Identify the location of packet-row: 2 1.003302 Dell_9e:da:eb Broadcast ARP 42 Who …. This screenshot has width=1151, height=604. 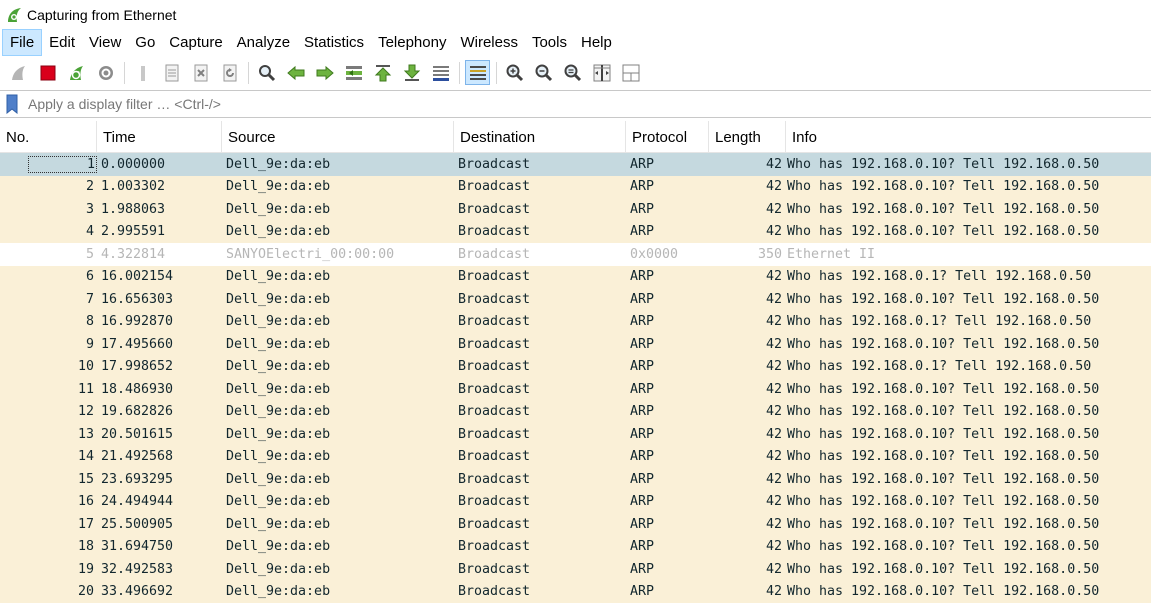
(575, 187).